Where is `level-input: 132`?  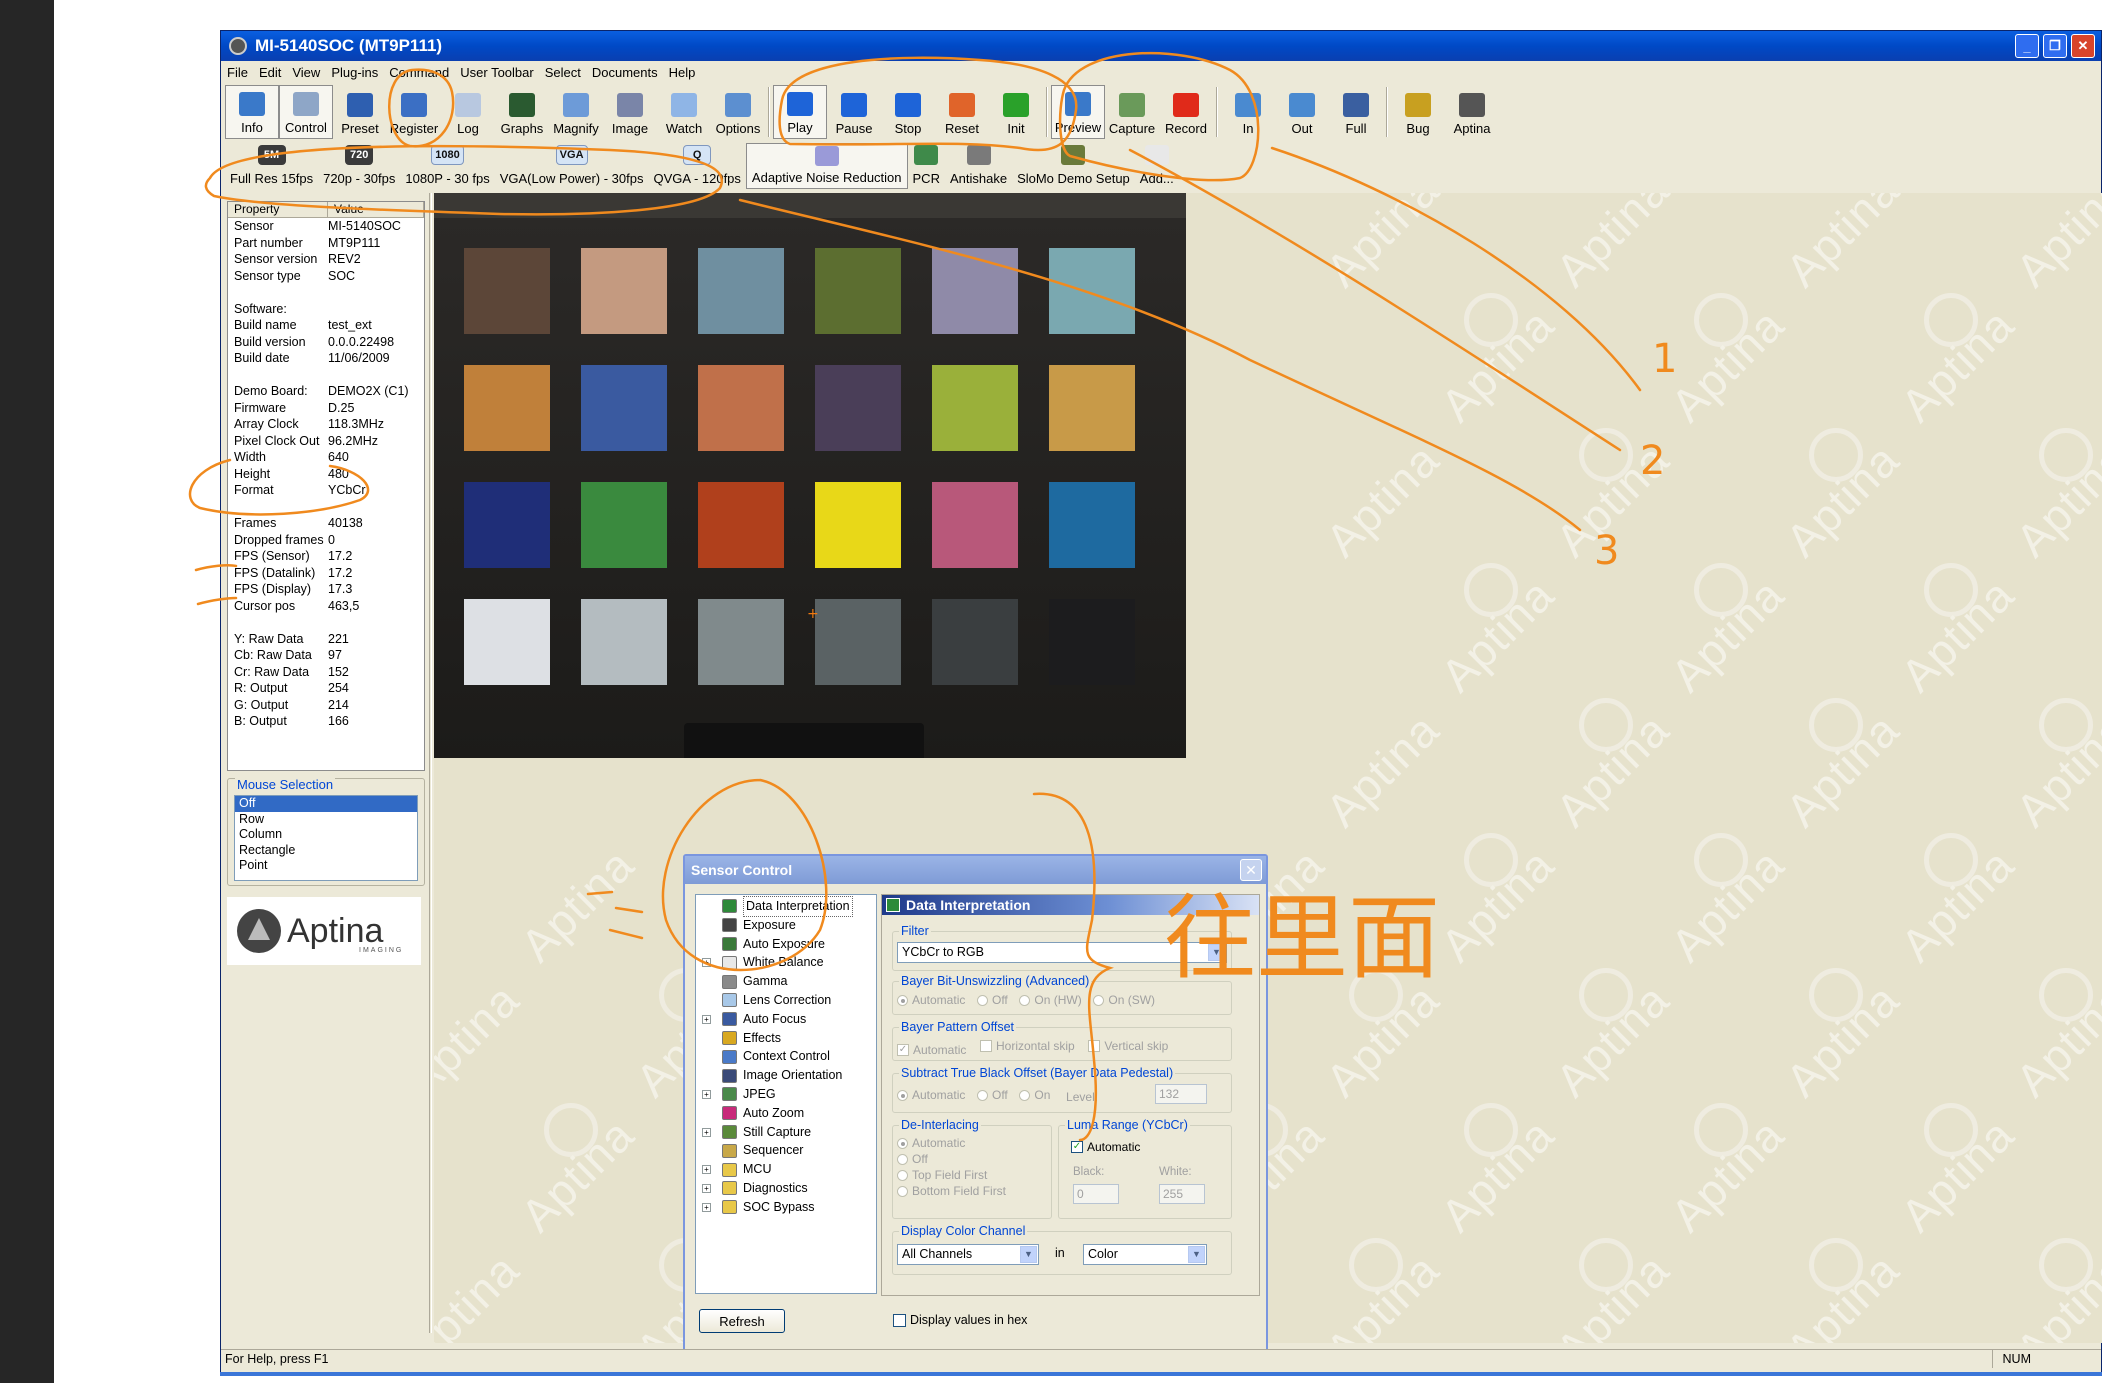 level-input: 132 is located at coordinates (1181, 1094).